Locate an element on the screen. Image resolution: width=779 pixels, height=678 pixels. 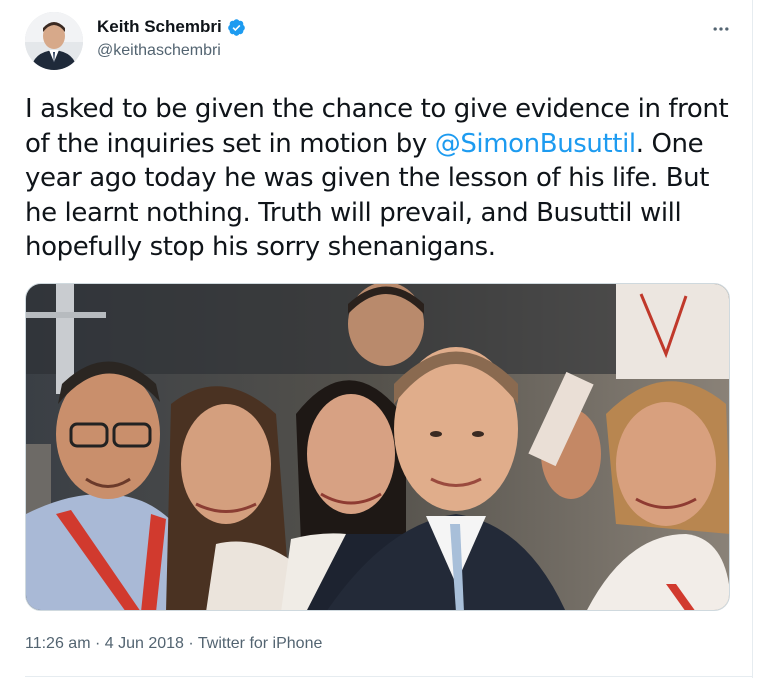
more-options-icon is located at coordinates (721, 29).